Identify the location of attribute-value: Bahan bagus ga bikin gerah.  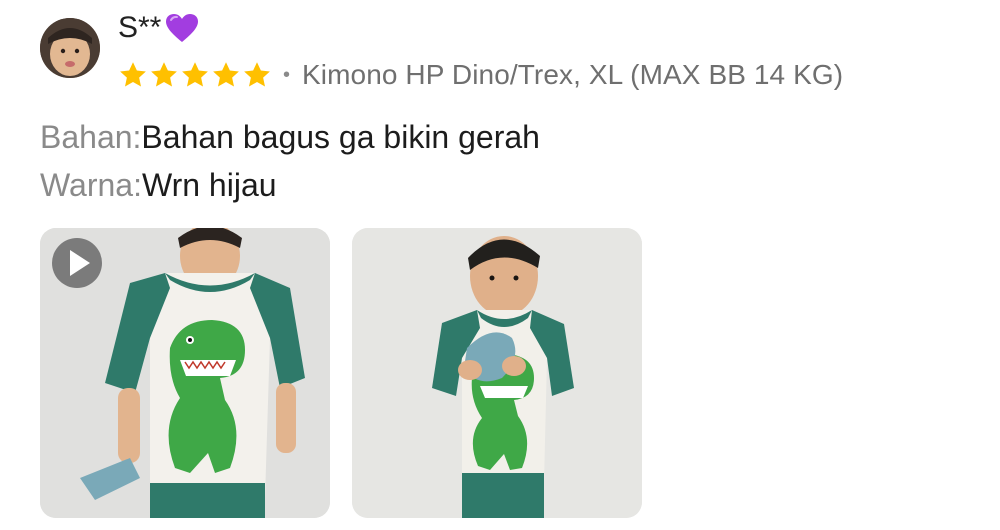
(340, 137).